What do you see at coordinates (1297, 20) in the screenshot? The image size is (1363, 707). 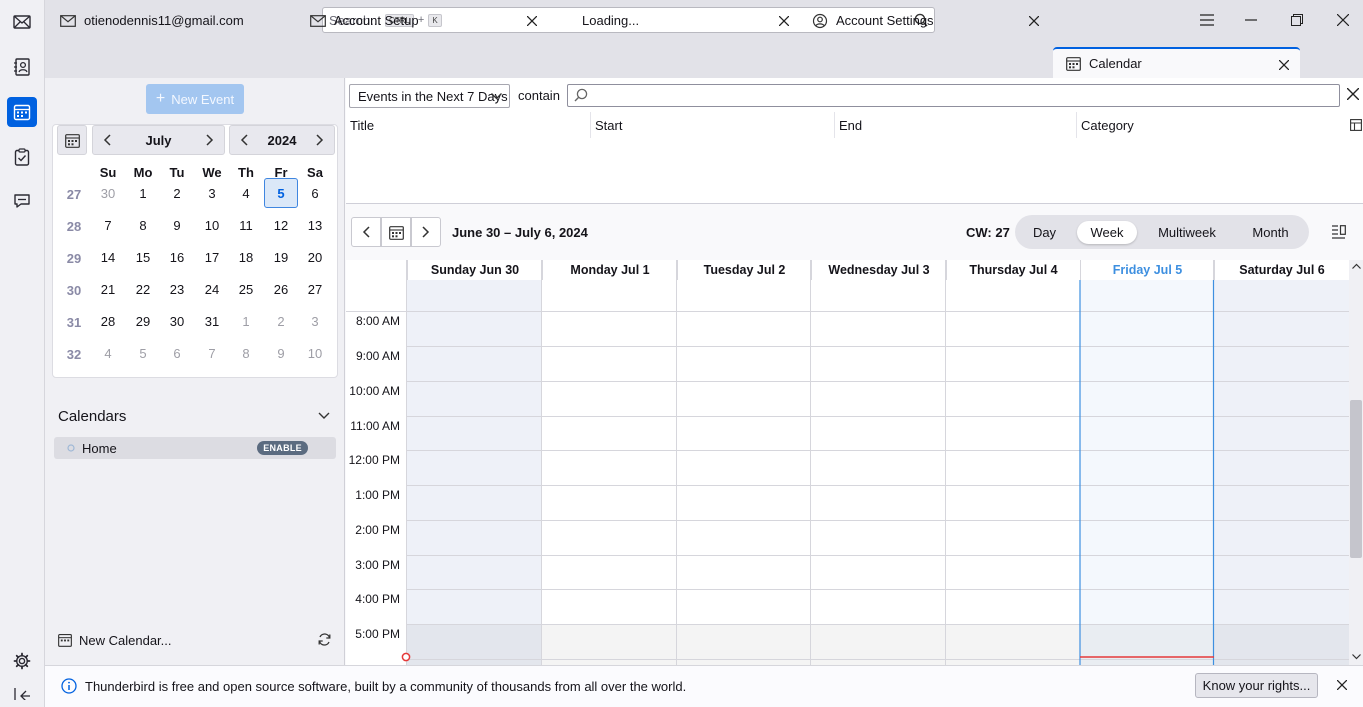 I see `restore-icon` at bounding box center [1297, 20].